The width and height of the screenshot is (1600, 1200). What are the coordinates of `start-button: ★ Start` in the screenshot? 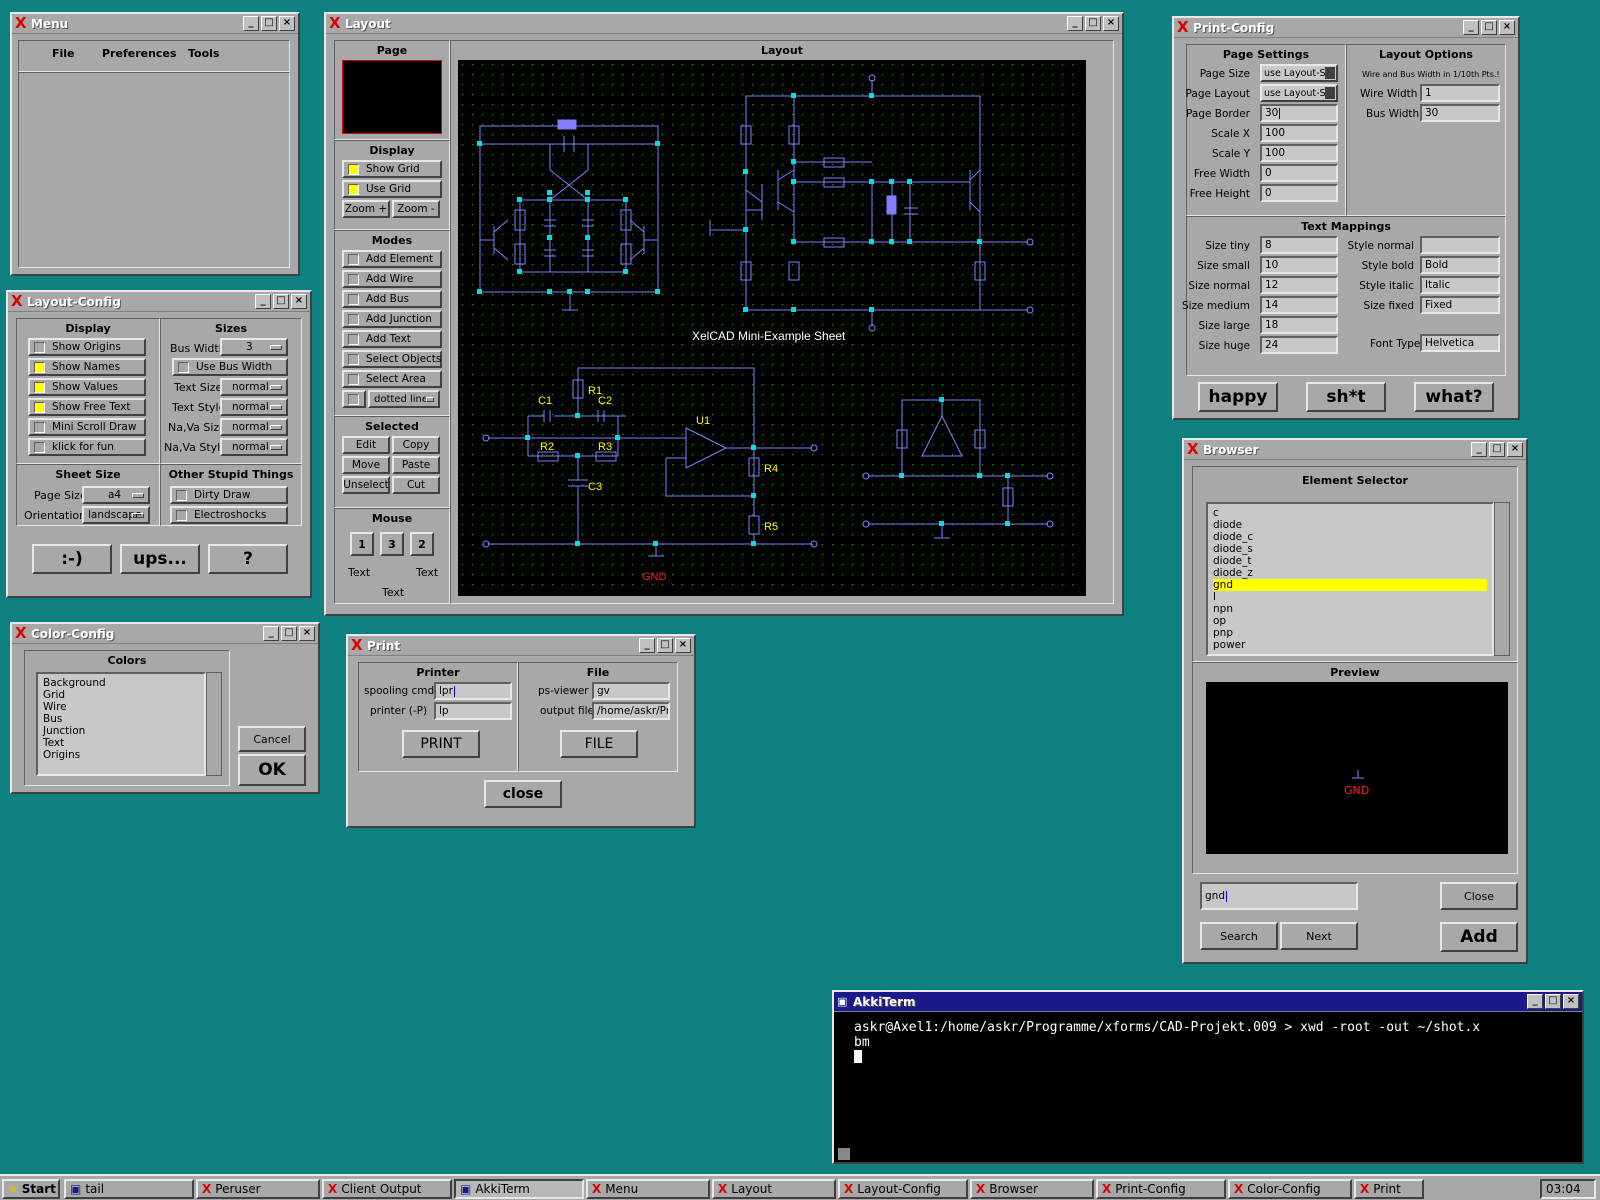 It's located at (31, 1189).